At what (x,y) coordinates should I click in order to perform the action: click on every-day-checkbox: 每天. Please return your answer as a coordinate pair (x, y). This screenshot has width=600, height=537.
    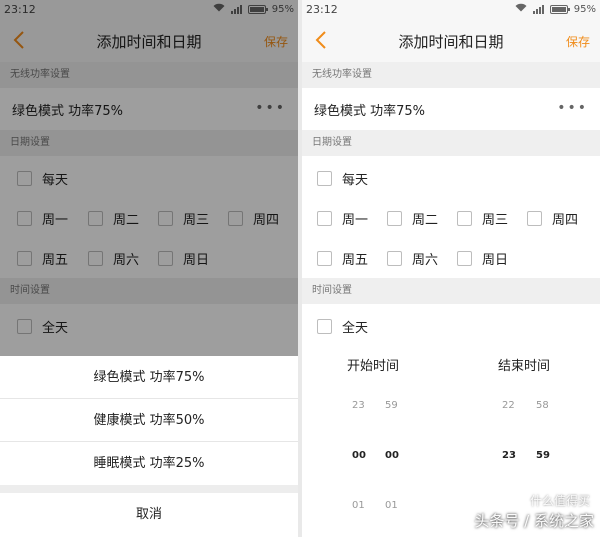
    Looking at the image, I should click on (342, 178).